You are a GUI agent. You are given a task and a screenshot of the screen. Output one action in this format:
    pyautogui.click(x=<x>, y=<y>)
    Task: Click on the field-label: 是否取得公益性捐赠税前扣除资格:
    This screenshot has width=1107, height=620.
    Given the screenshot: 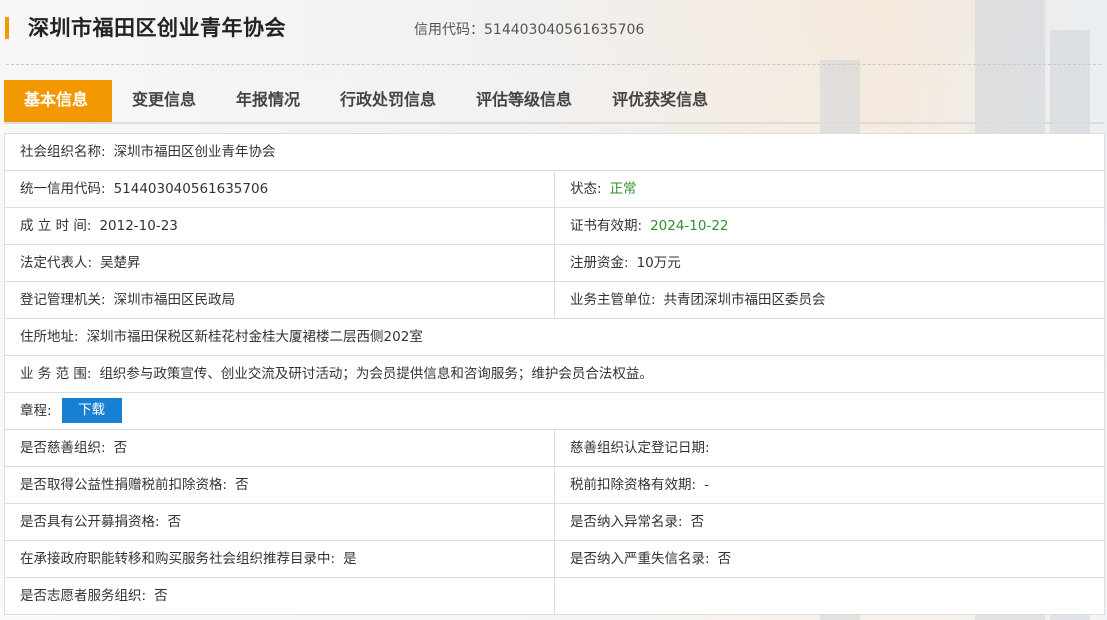 What is the action you would take?
    pyautogui.click(x=124, y=485)
    